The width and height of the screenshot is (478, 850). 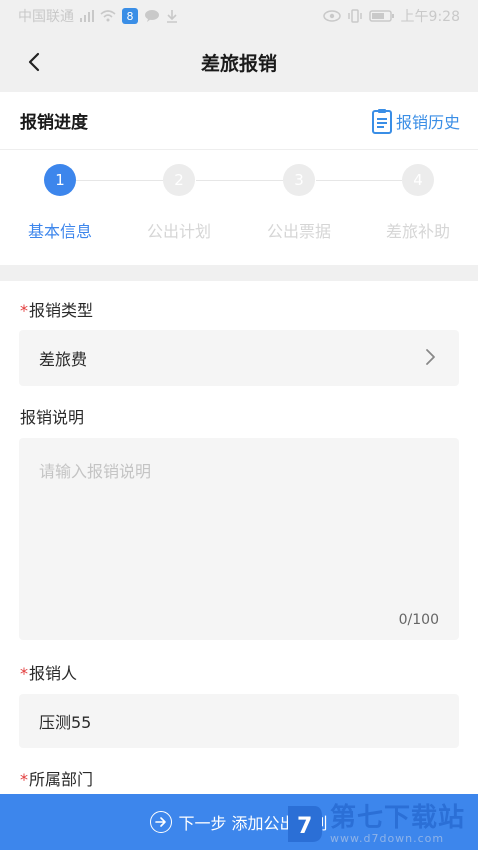 What do you see at coordinates (381, 121) in the screenshot?
I see `clipboard-icon` at bounding box center [381, 121].